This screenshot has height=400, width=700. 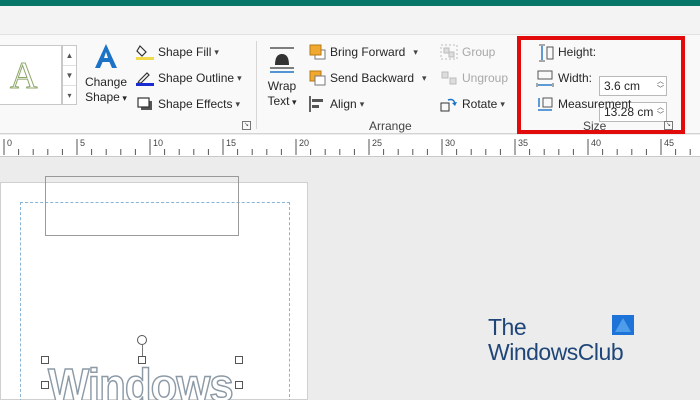 I want to click on ruler-label: 20, so click(x=304, y=143).